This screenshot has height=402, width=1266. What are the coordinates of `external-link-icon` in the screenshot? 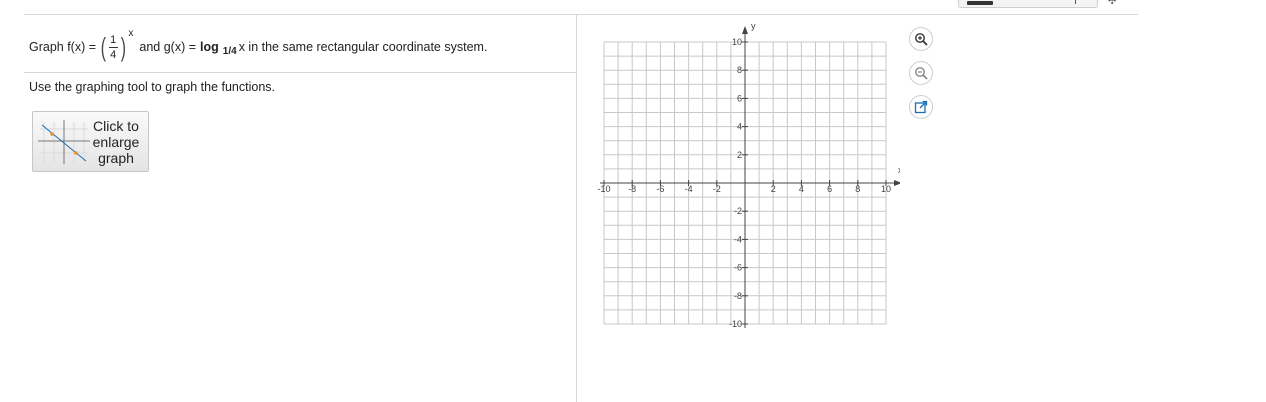 It's located at (921, 107).